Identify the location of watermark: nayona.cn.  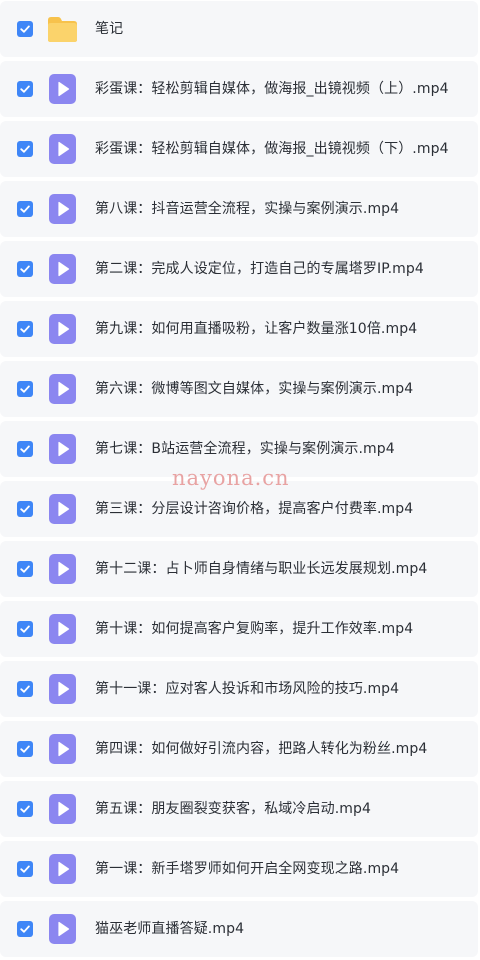
(231, 478).